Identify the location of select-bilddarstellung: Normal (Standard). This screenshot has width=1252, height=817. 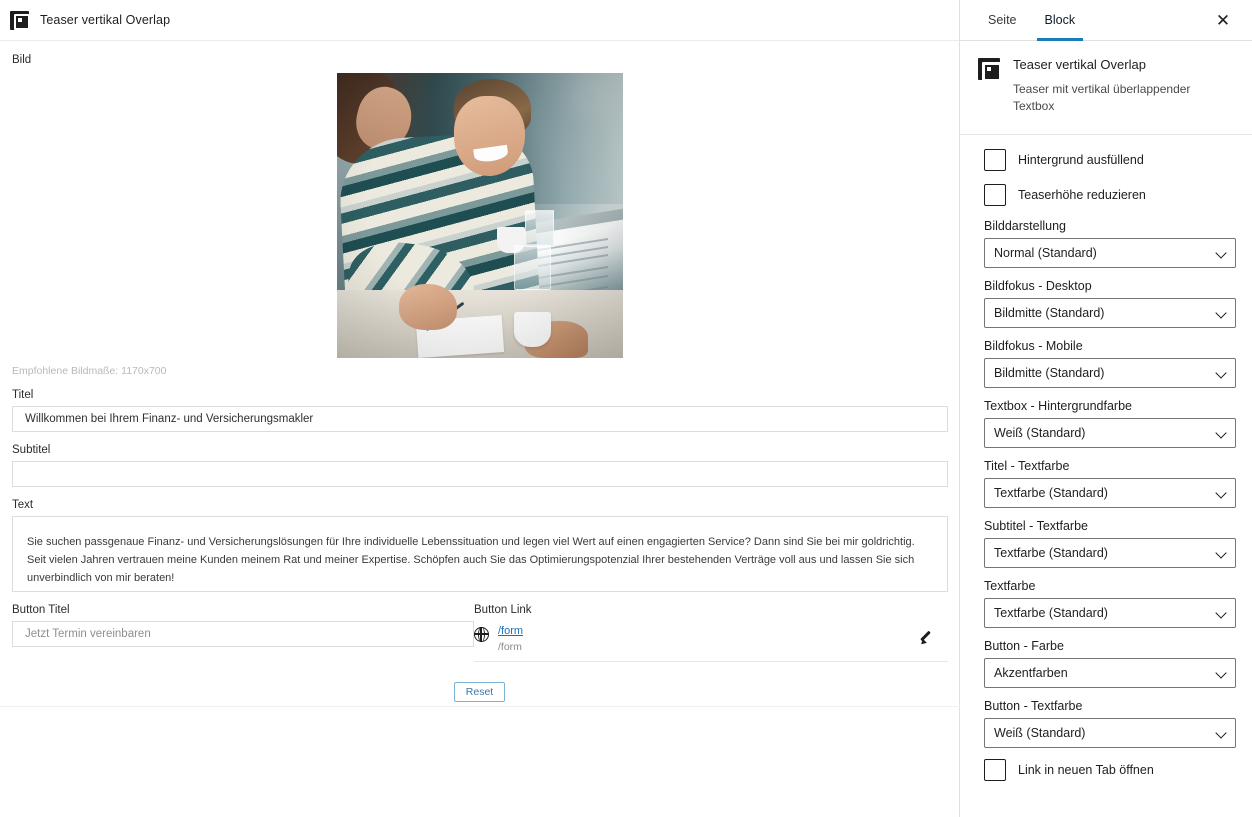
(1110, 253).